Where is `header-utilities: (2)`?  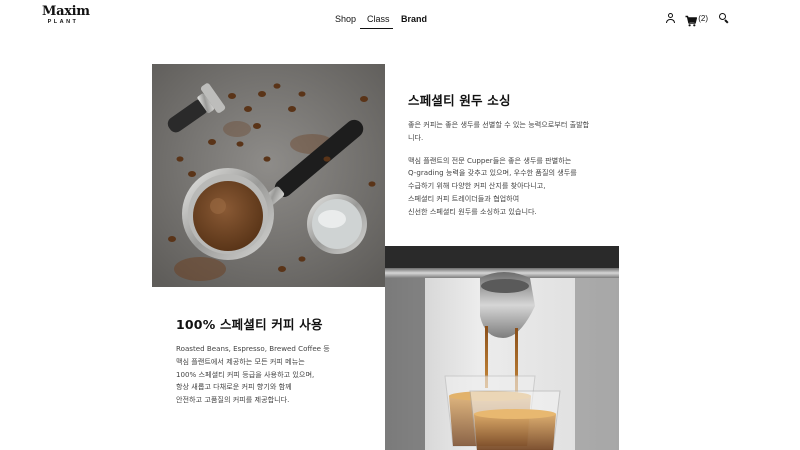 header-utilities: (2) is located at coordinates (697, 19).